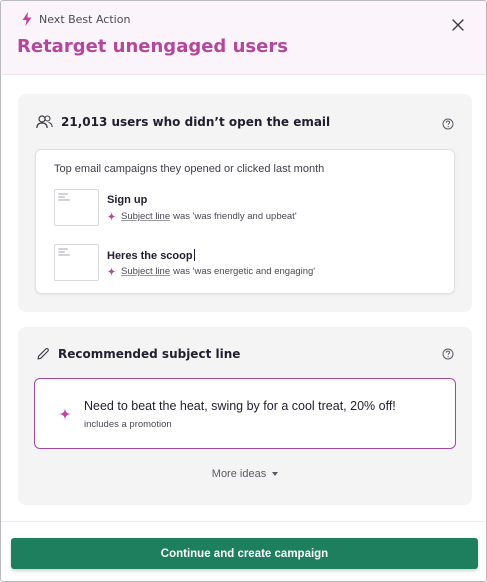 The height and width of the screenshot is (582, 487). What do you see at coordinates (151, 255) in the screenshot?
I see `campaign-name: Heres the scoop` at bounding box center [151, 255].